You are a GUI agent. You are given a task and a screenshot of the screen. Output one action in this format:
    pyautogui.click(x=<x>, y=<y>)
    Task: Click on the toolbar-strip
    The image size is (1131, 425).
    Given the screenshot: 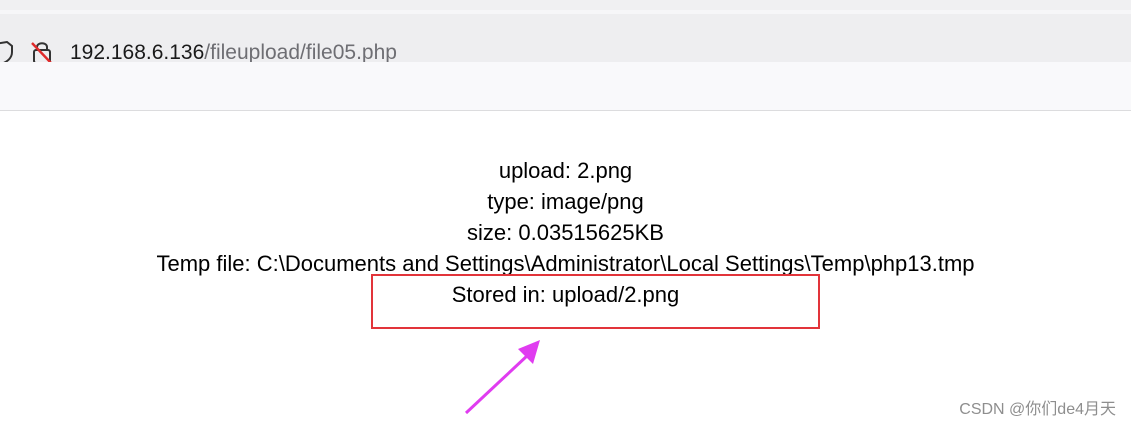 What is the action you would take?
    pyautogui.click(x=565, y=86)
    